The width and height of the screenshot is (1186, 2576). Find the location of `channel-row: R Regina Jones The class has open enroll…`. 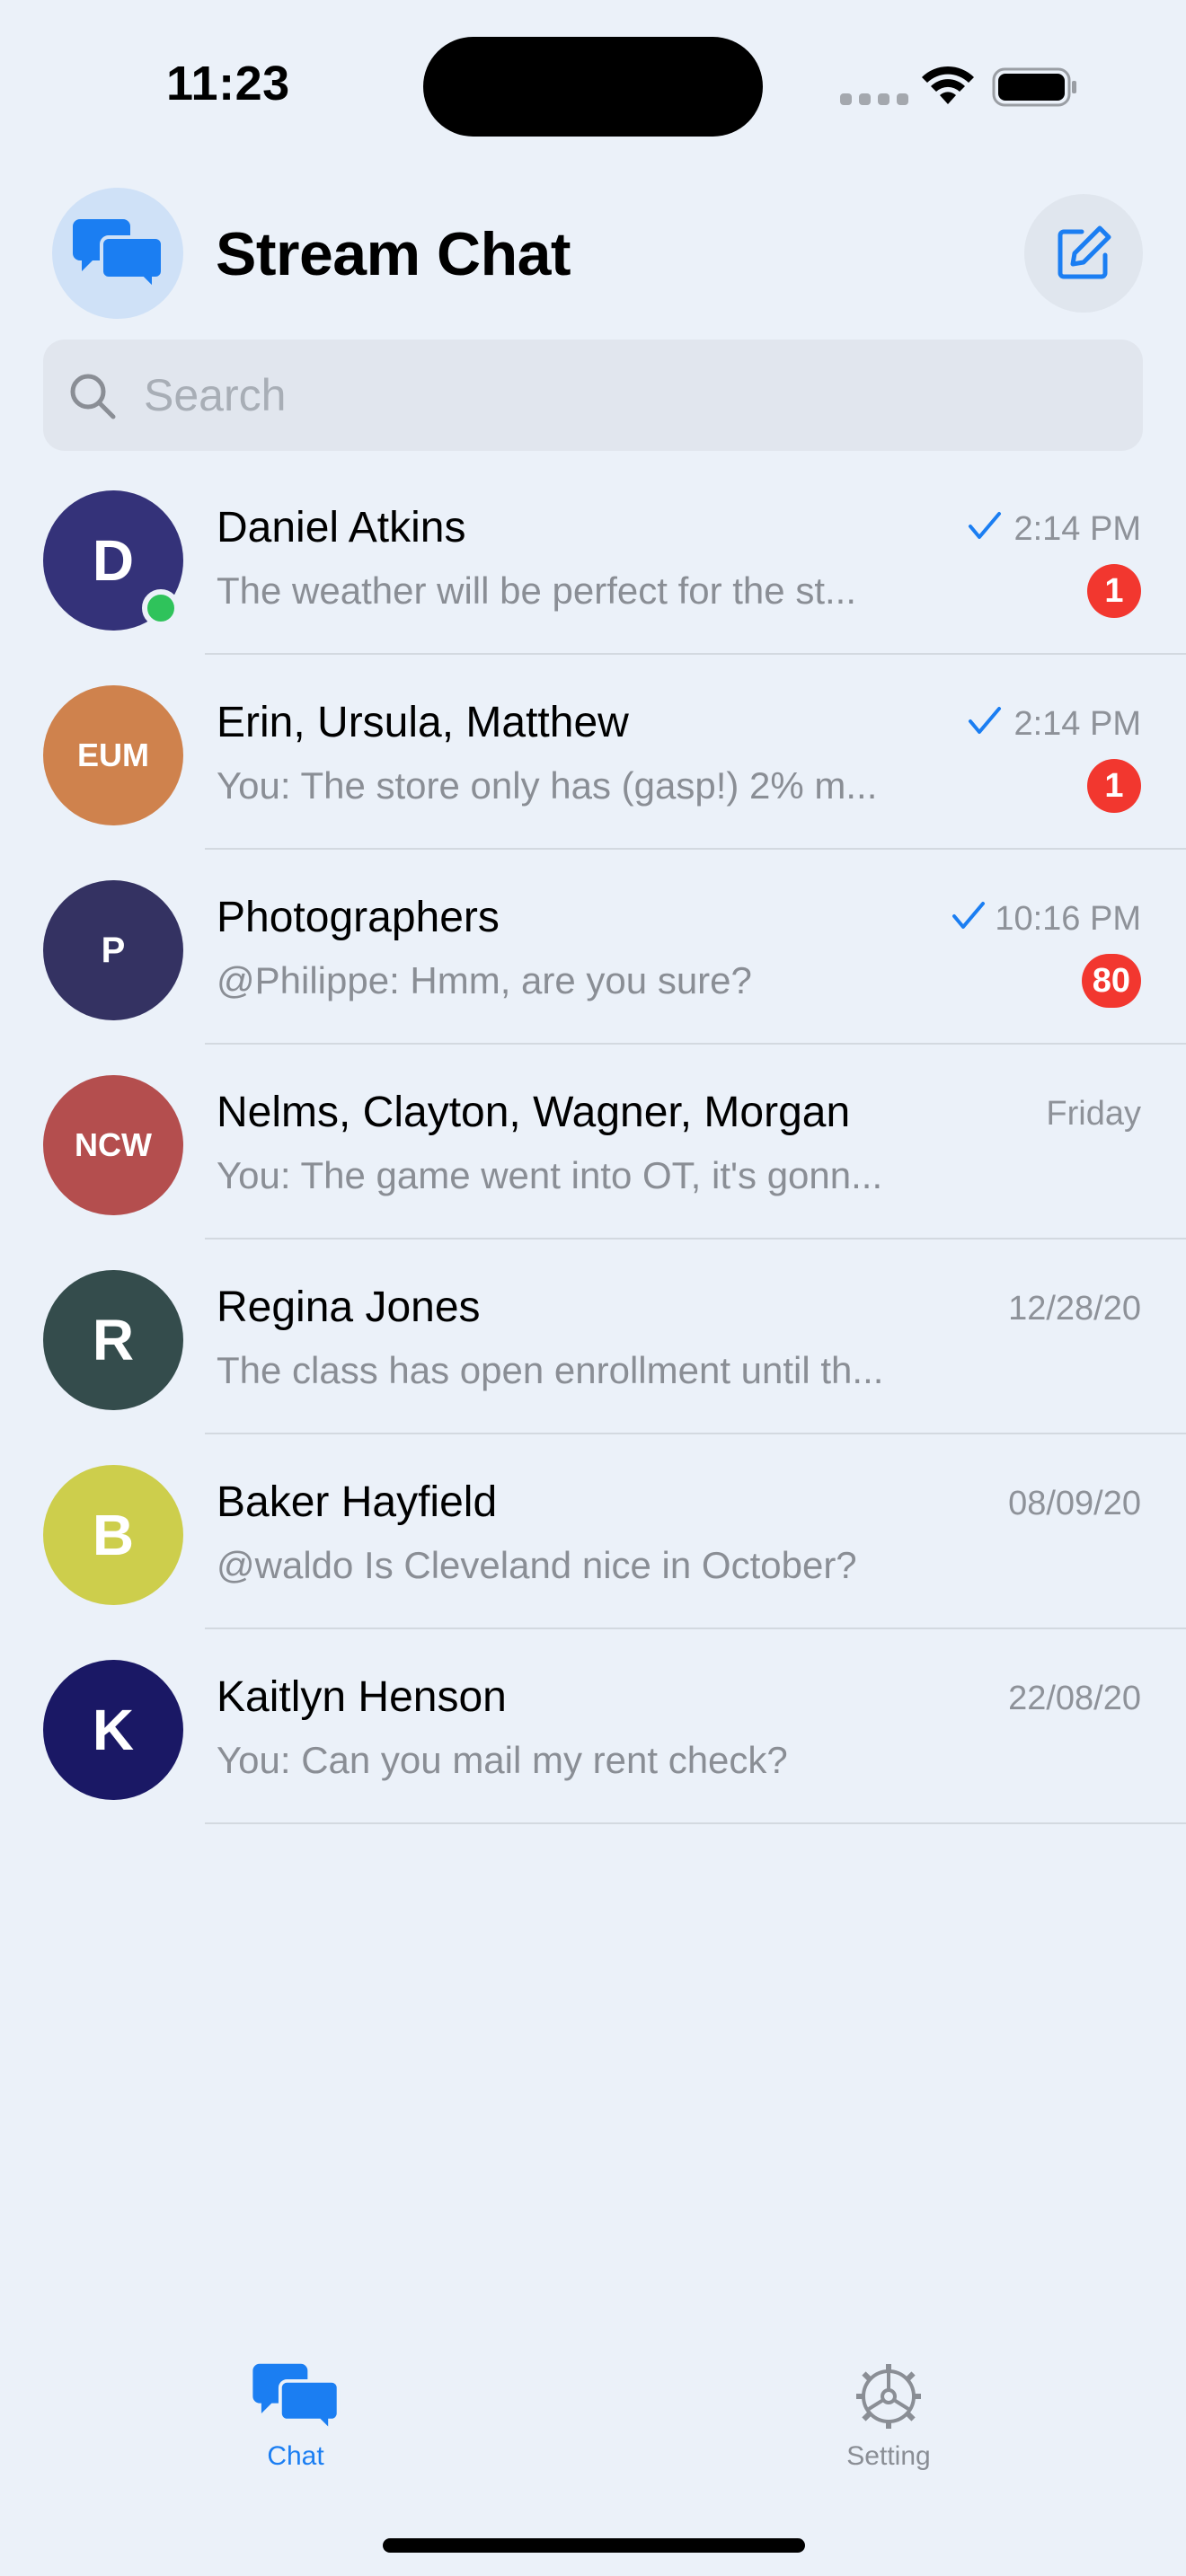

channel-row: R Regina Jones The class has open enroll… is located at coordinates (593, 1336).